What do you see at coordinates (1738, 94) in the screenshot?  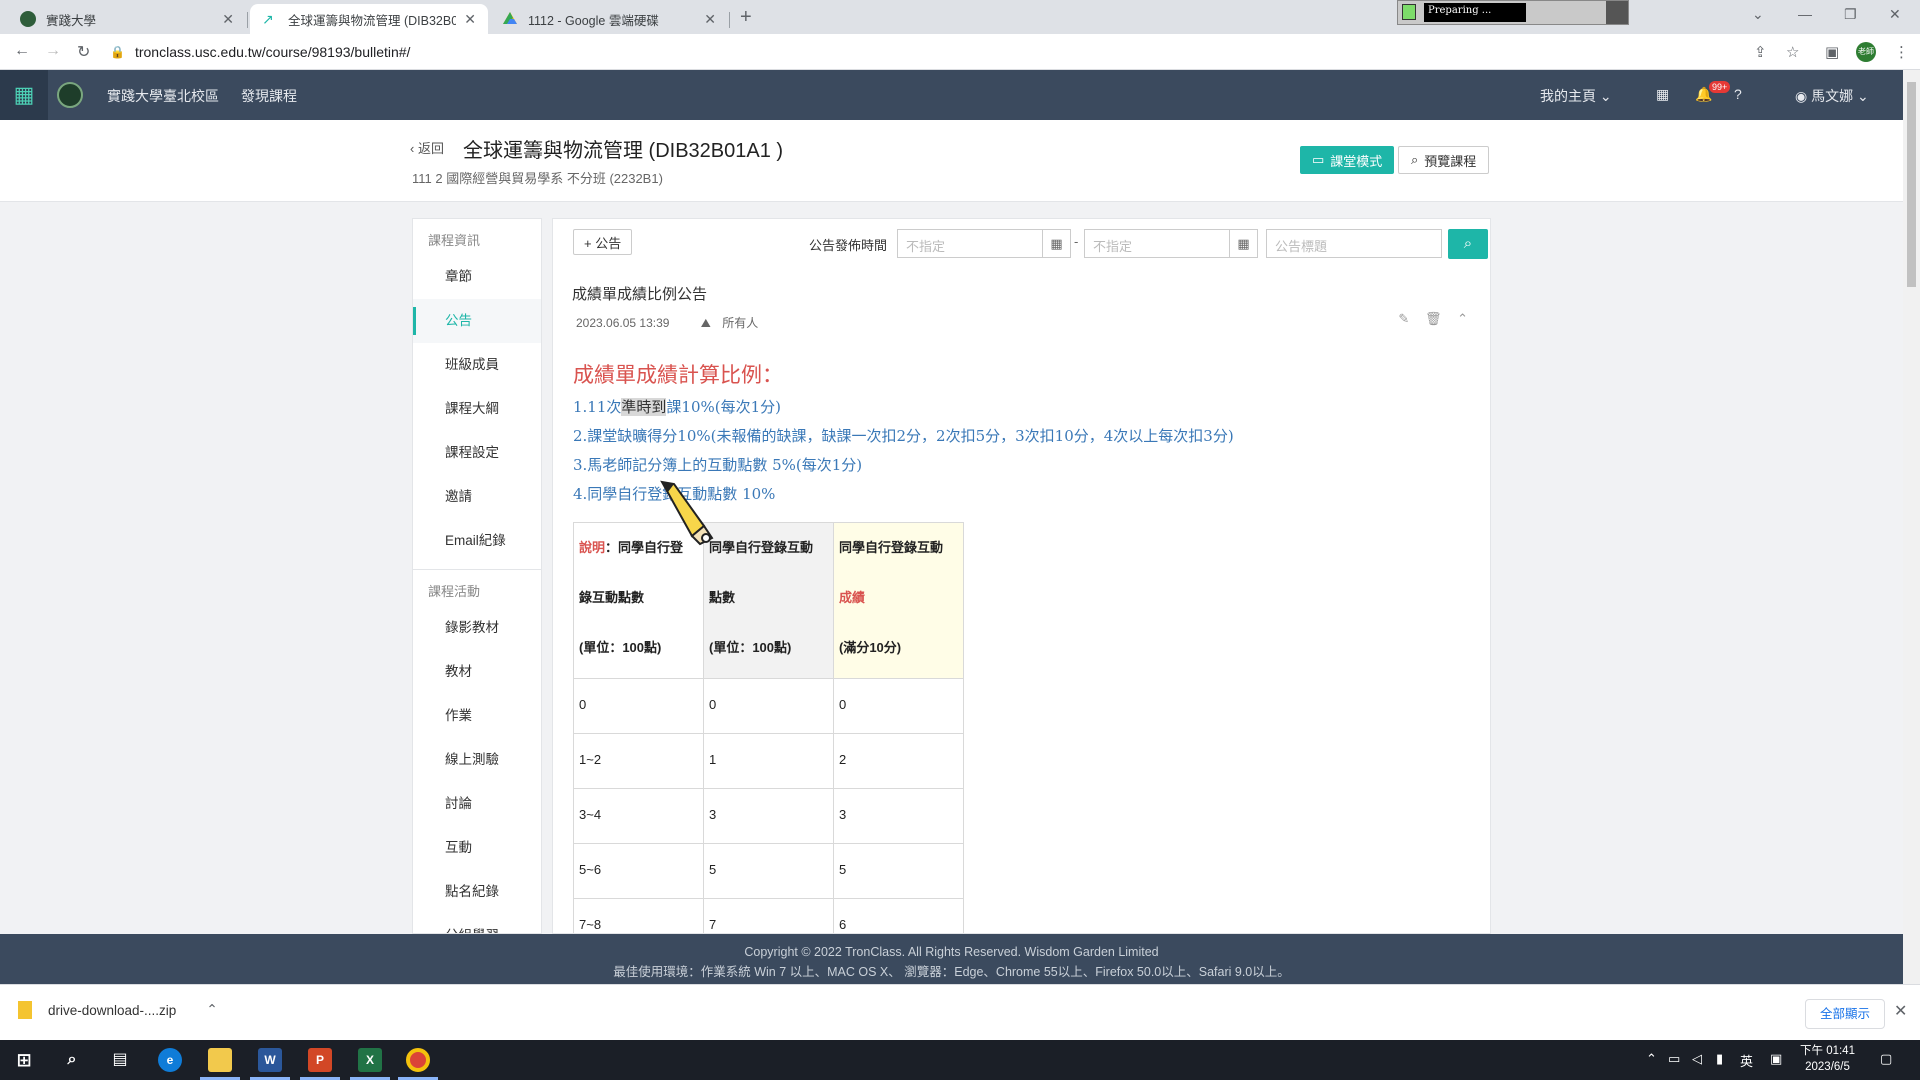 I see `help-icon: ?` at bounding box center [1738, 94].